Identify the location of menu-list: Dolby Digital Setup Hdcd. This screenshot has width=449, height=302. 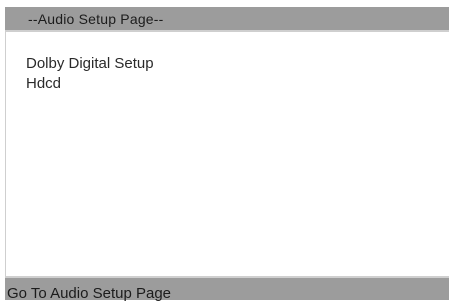
(90, 74).